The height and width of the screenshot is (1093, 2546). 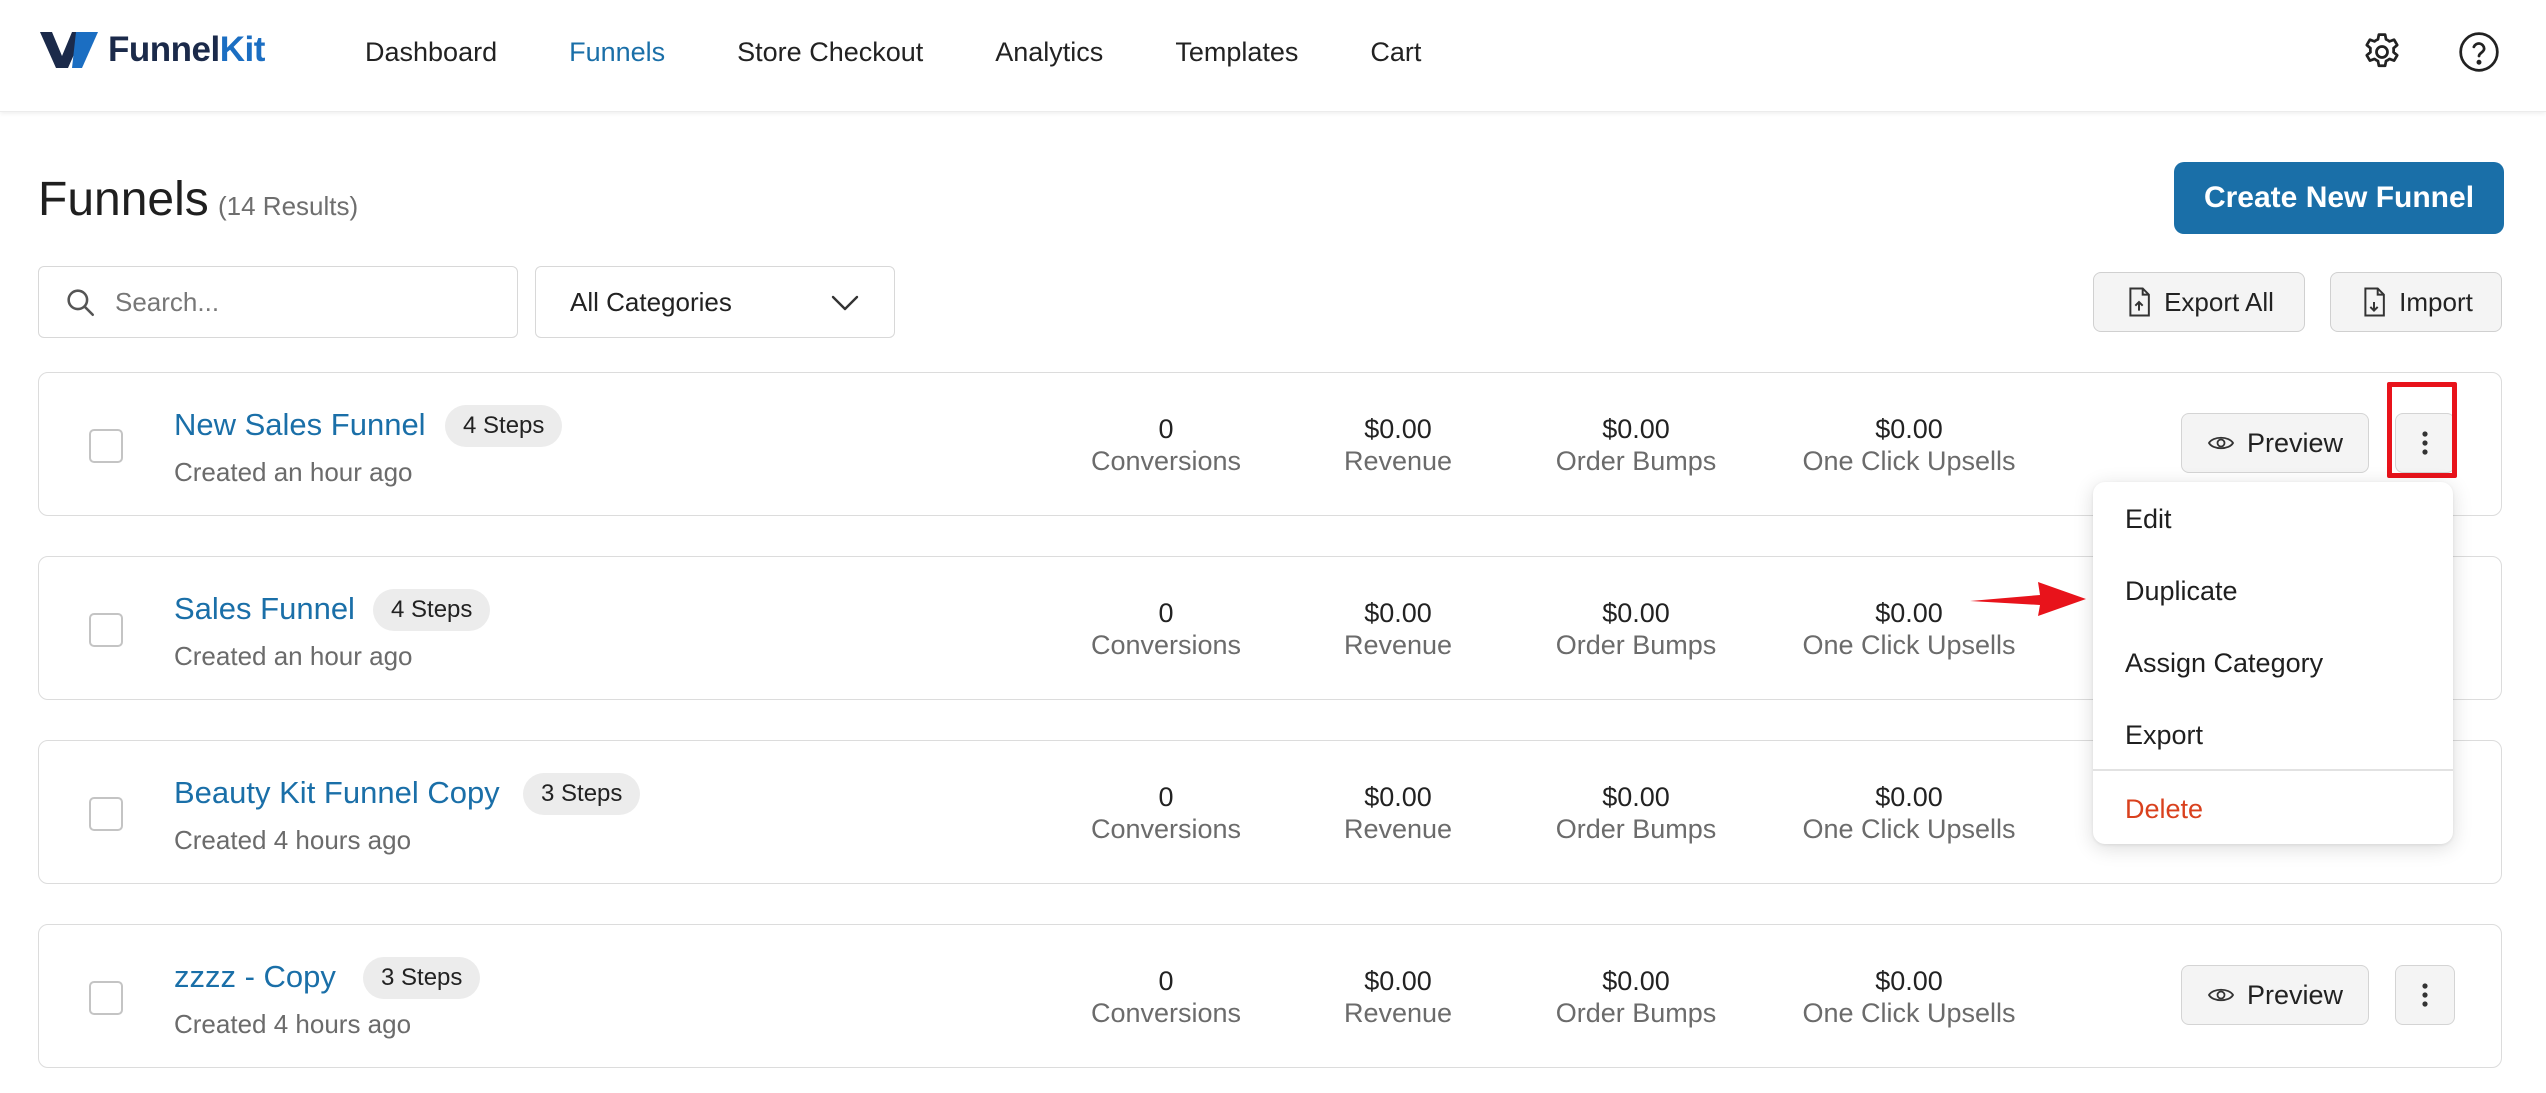 I want to click on gear-icon, so click(x=2382, y=52).